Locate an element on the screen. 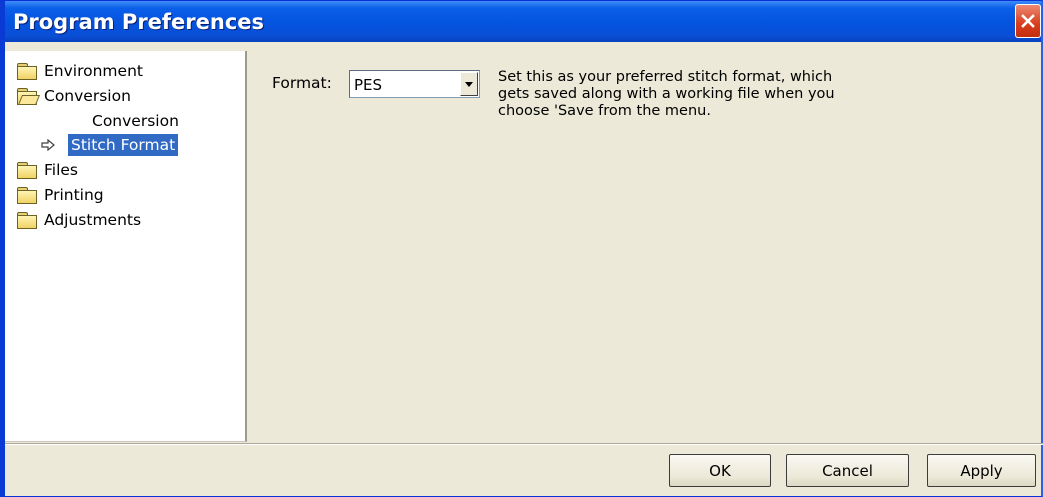 This screenshot has width=1043, height=497. tree-item-files: Files is located at coordinates (47, 170).